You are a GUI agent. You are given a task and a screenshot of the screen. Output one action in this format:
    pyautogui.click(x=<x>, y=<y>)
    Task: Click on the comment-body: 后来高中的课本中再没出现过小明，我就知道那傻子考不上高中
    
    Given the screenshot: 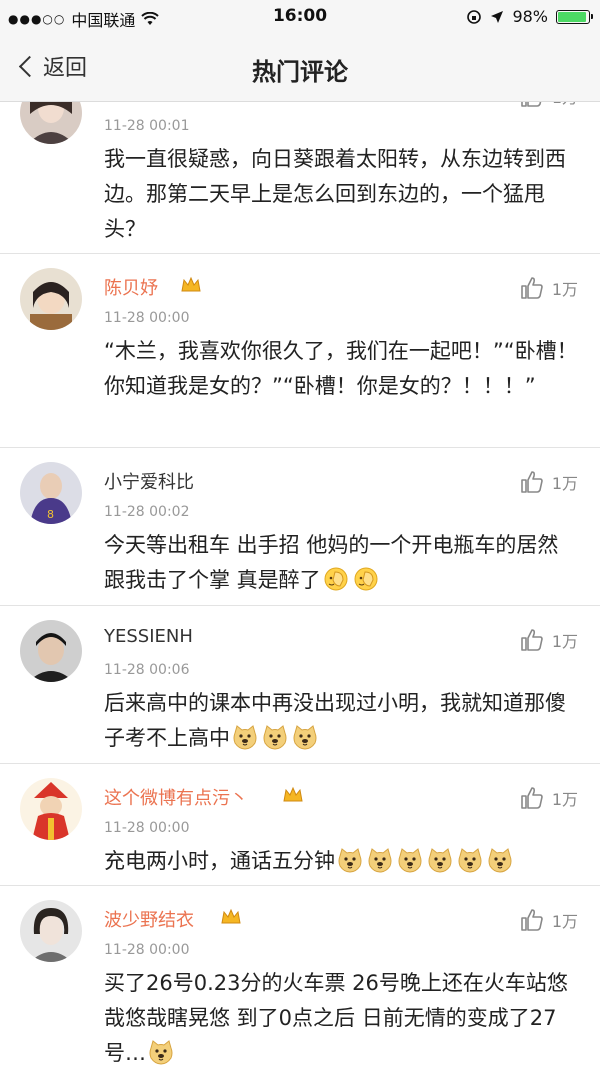 What is the action you would take?
    pyautogui.click(x=335, y=720)
    